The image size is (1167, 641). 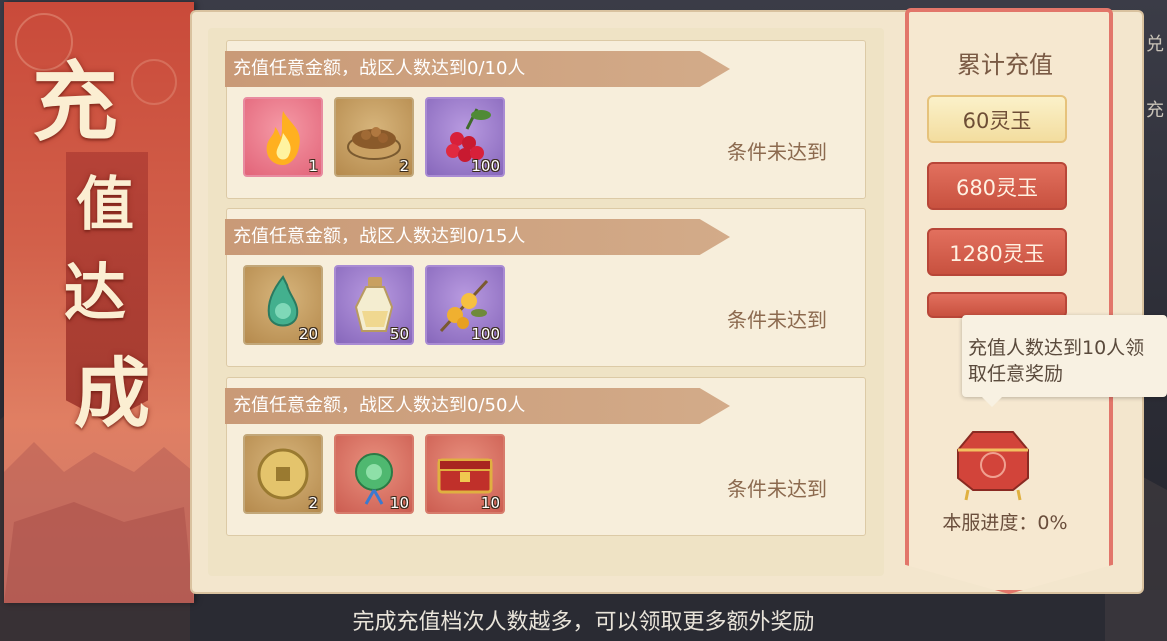 I want to click on recharge-option-680: 680灵玉, so click(x=997, y=186).